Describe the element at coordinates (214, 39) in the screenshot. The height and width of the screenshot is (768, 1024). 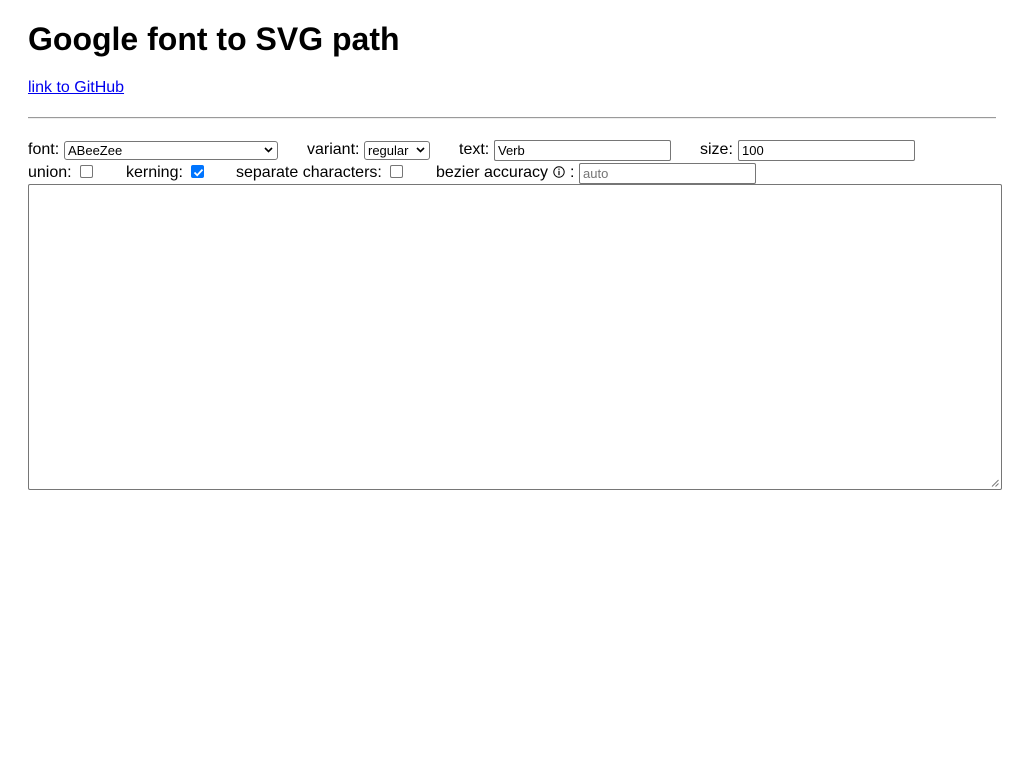
I see `page-title: Google font to SVG path` at that location.